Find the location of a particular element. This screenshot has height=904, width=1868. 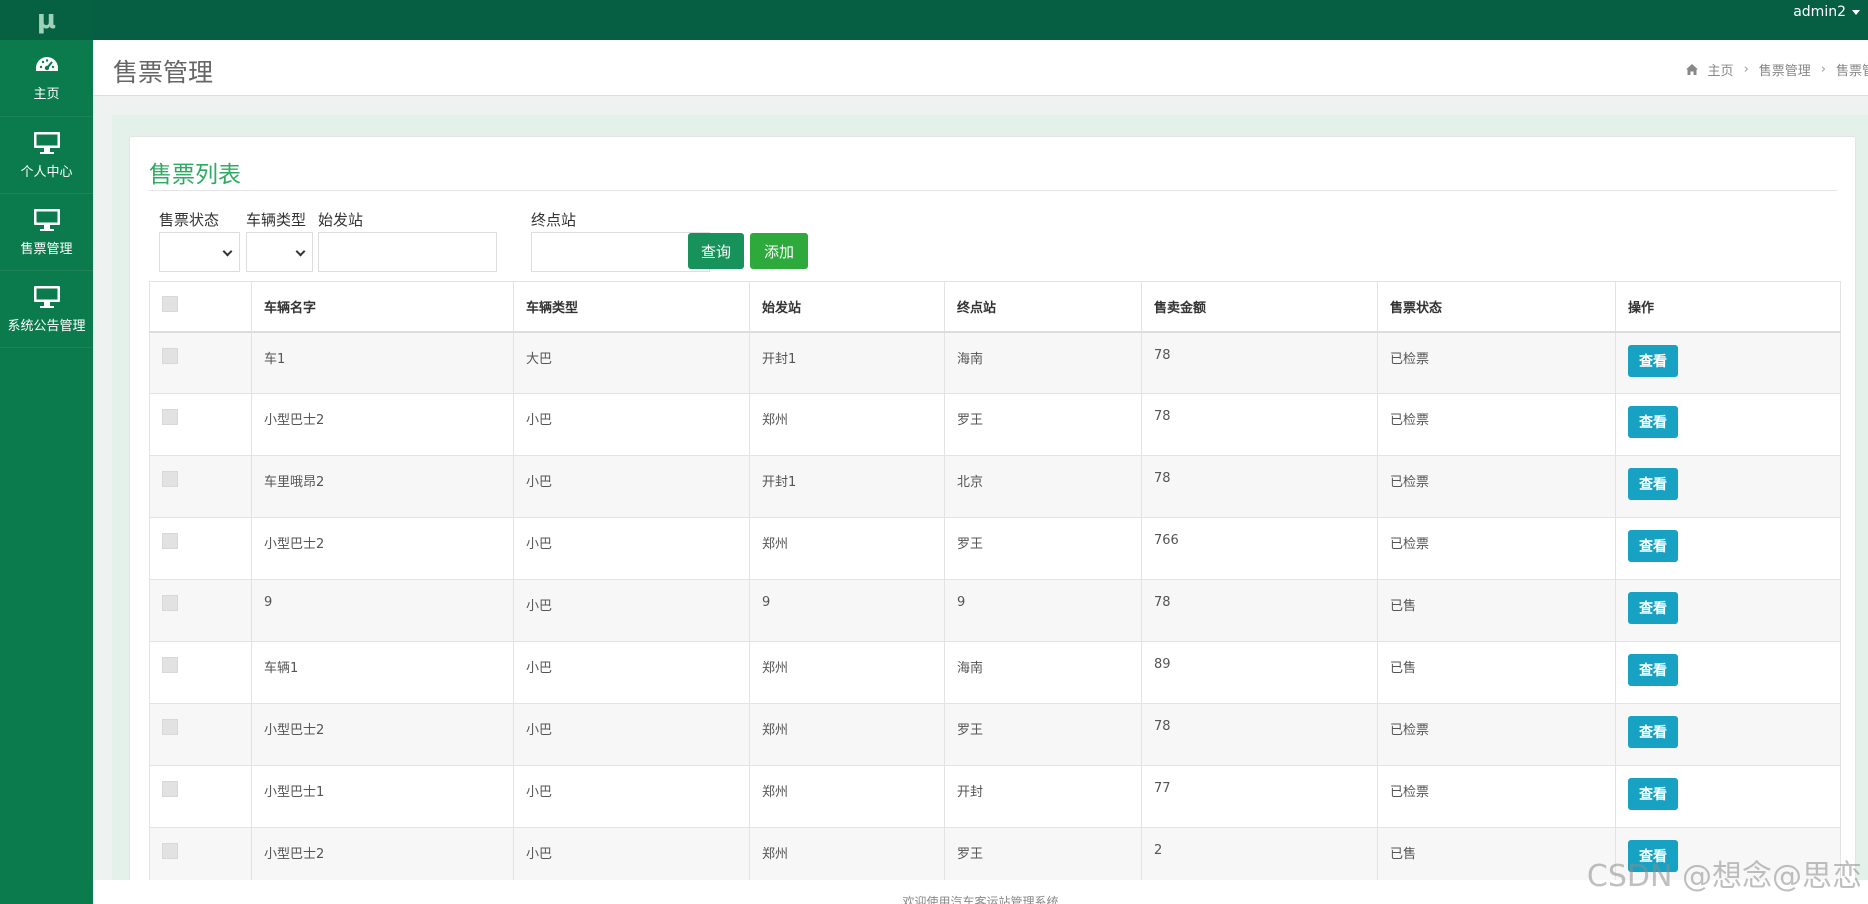

end-filter-label: 终点站 is located at coordinates (554, 220).